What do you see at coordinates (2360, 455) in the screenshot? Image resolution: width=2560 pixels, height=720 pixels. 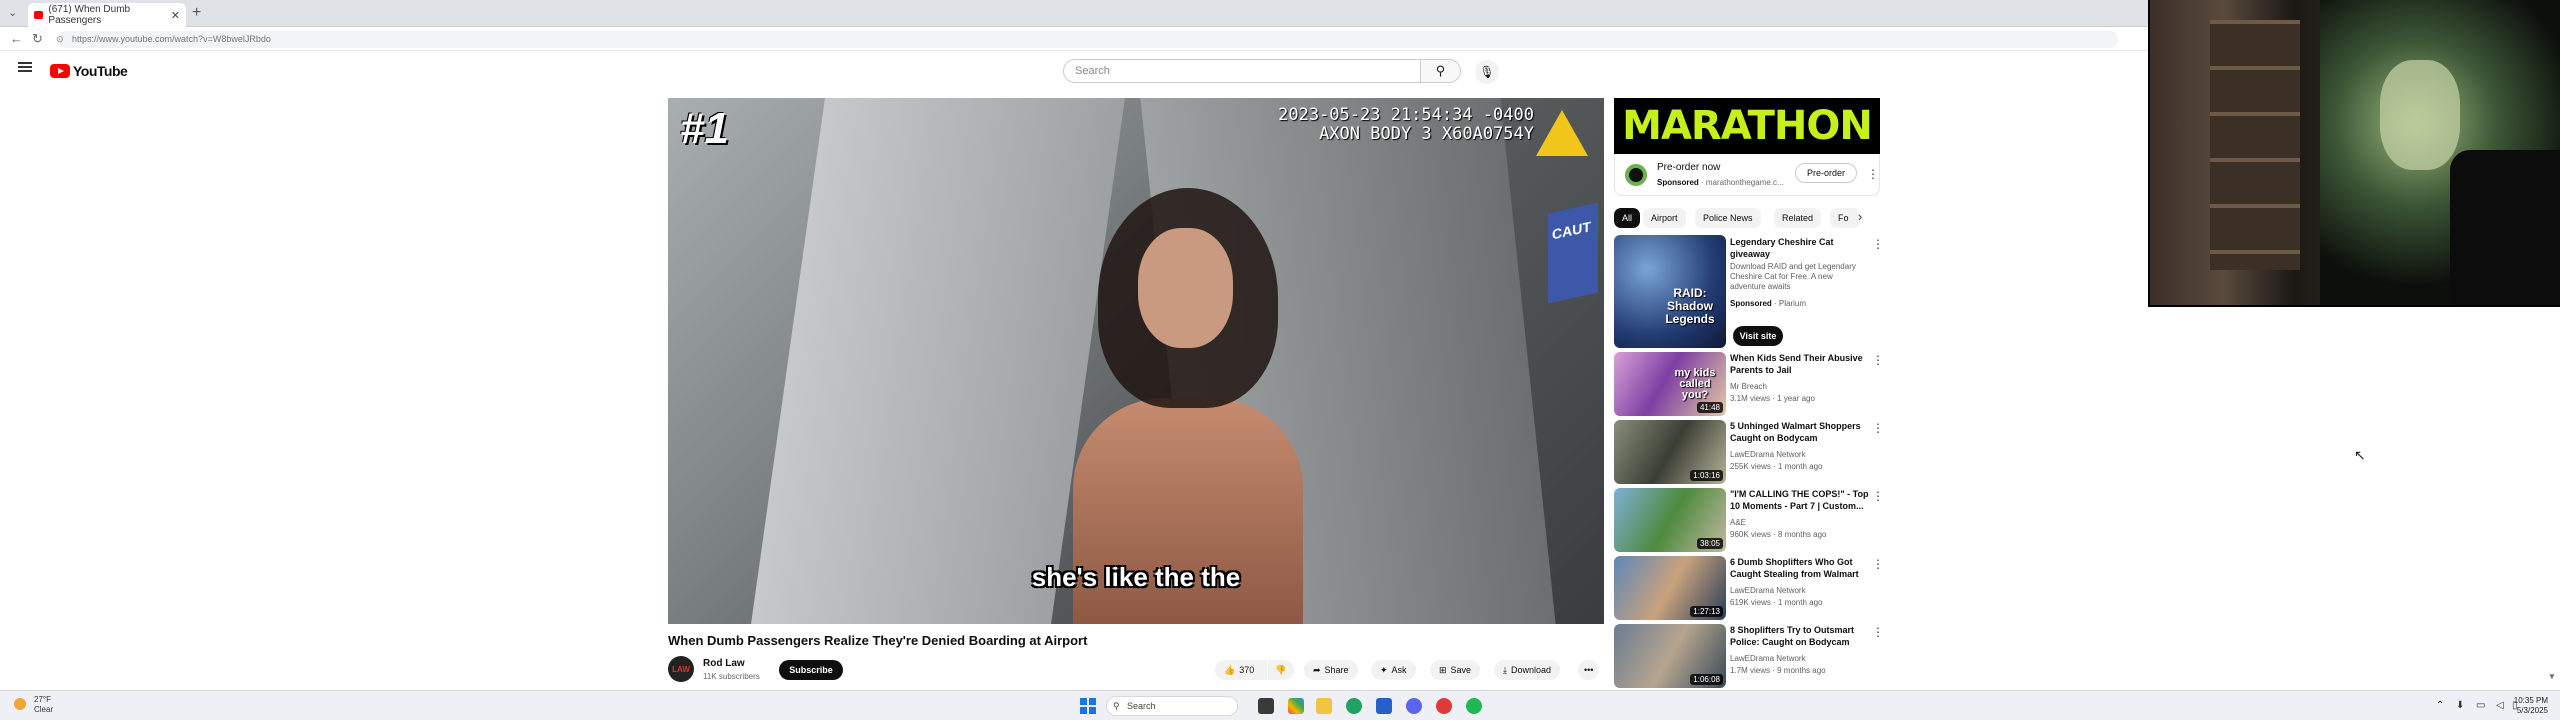 I see `mouse-cursor-icon: ↖` at bounding box center [2360, 455].